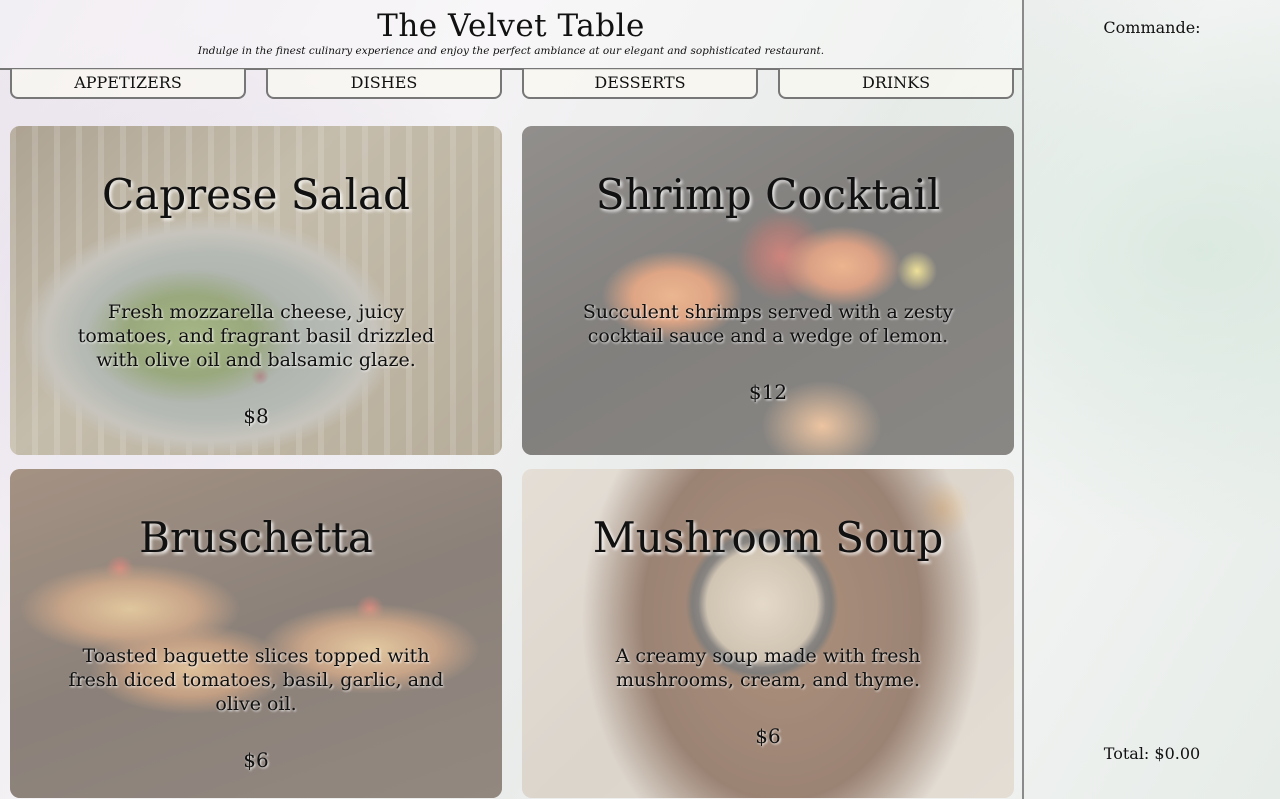  I want to click on category-tabs: APPETIZERS DISHES DESSERTS DRINKS, so click(511, 85).